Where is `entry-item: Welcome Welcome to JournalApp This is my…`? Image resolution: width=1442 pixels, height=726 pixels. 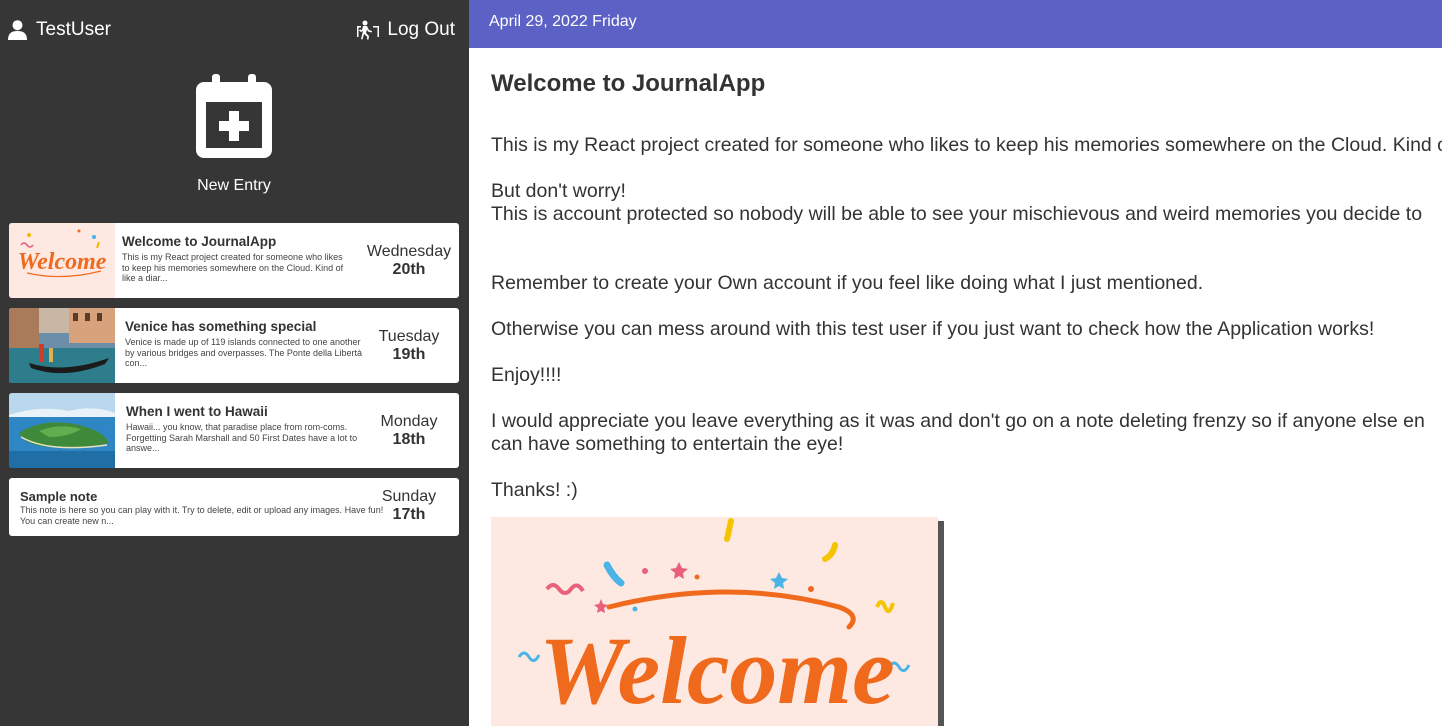
entry-item: Welcome Welcome to JournalApp This is my… is located at coordinates (234, 260).